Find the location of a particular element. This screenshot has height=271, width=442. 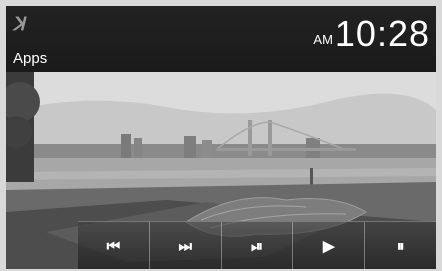

pause-button: ⏸ is located at coordinates (400, 245).